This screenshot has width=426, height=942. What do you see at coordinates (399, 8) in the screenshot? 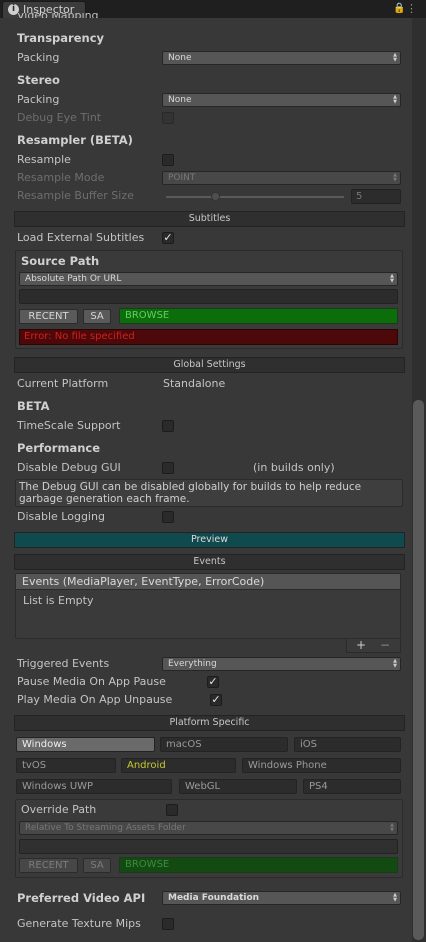
I see `lock-icon: 🔒` at bounding box center [399, 8].